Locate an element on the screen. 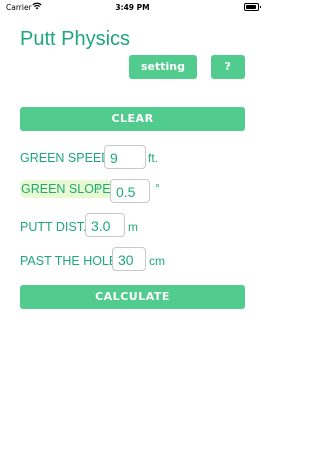  past-hole-unit: cm is located at coordinates (157, 261).